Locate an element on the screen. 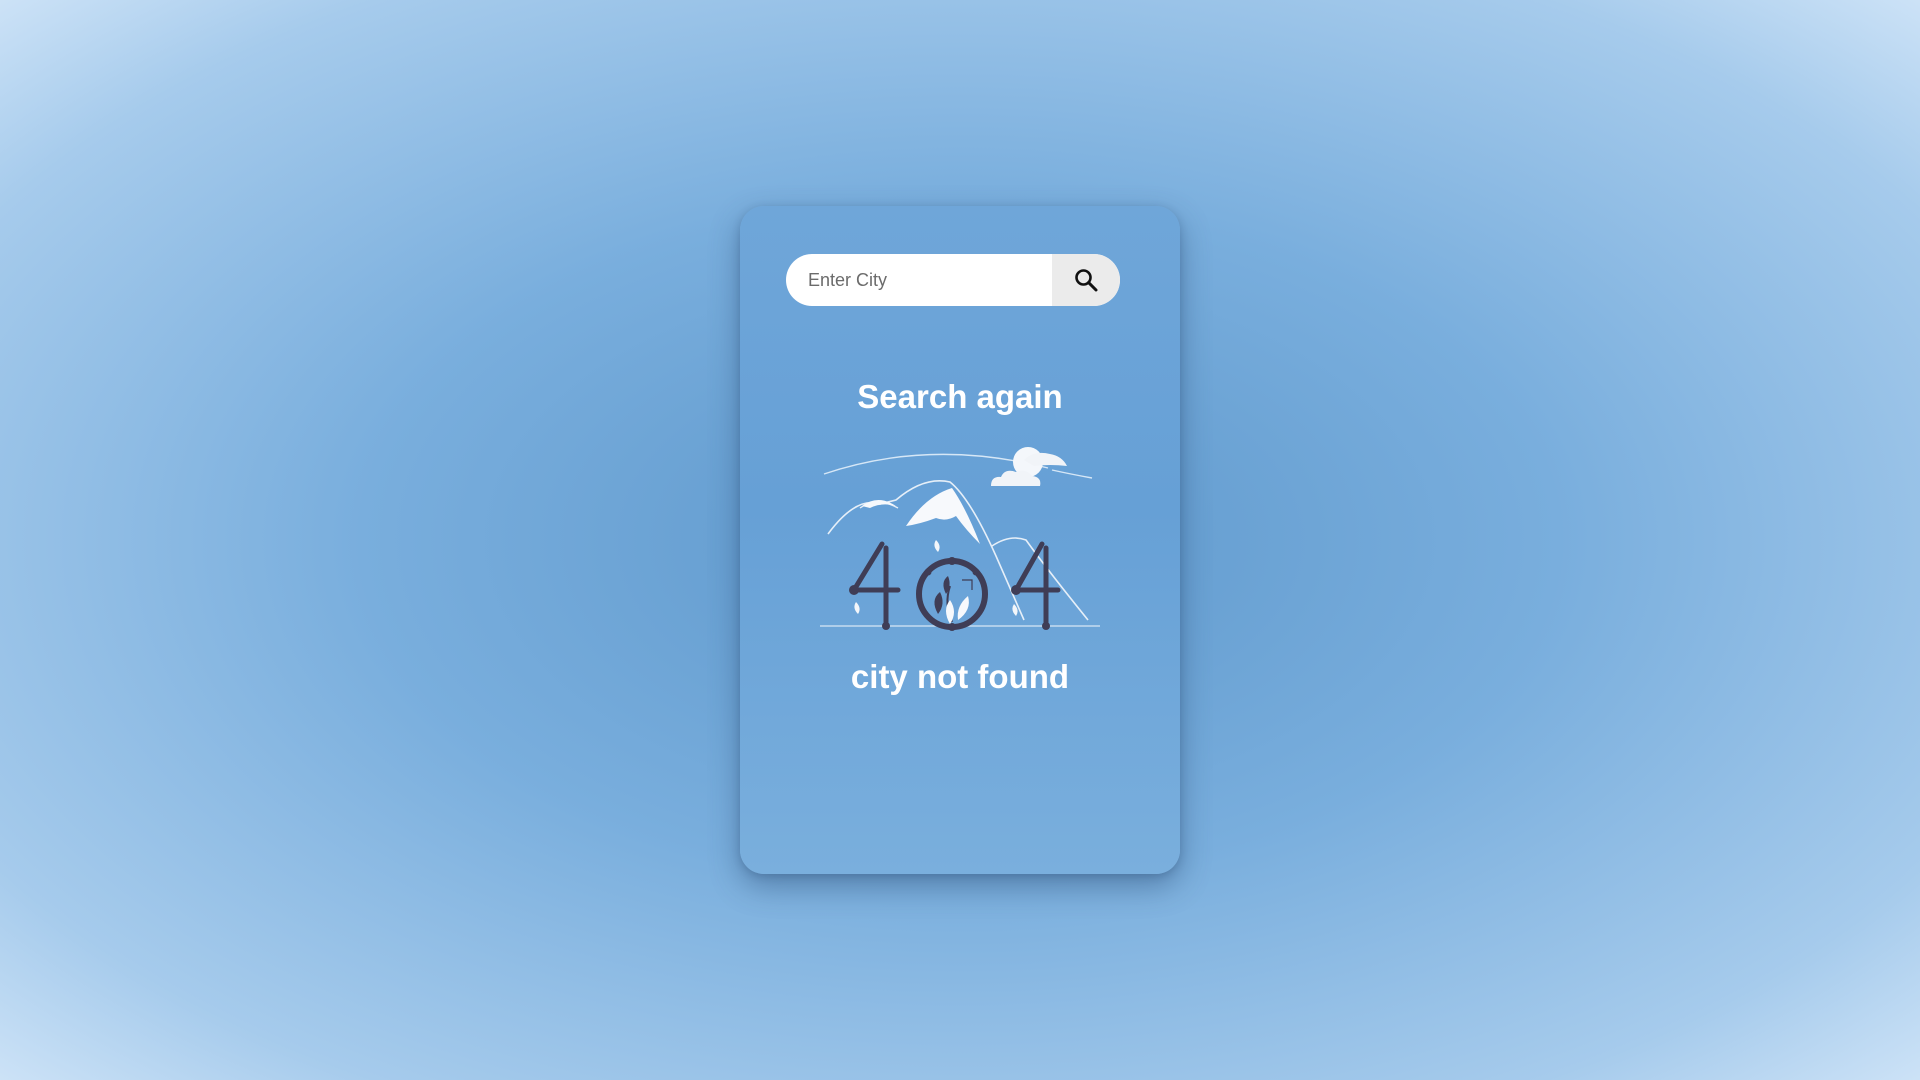 The image size is (1920, 1080). weather-card: Search again is located at coordinates (960, 540).